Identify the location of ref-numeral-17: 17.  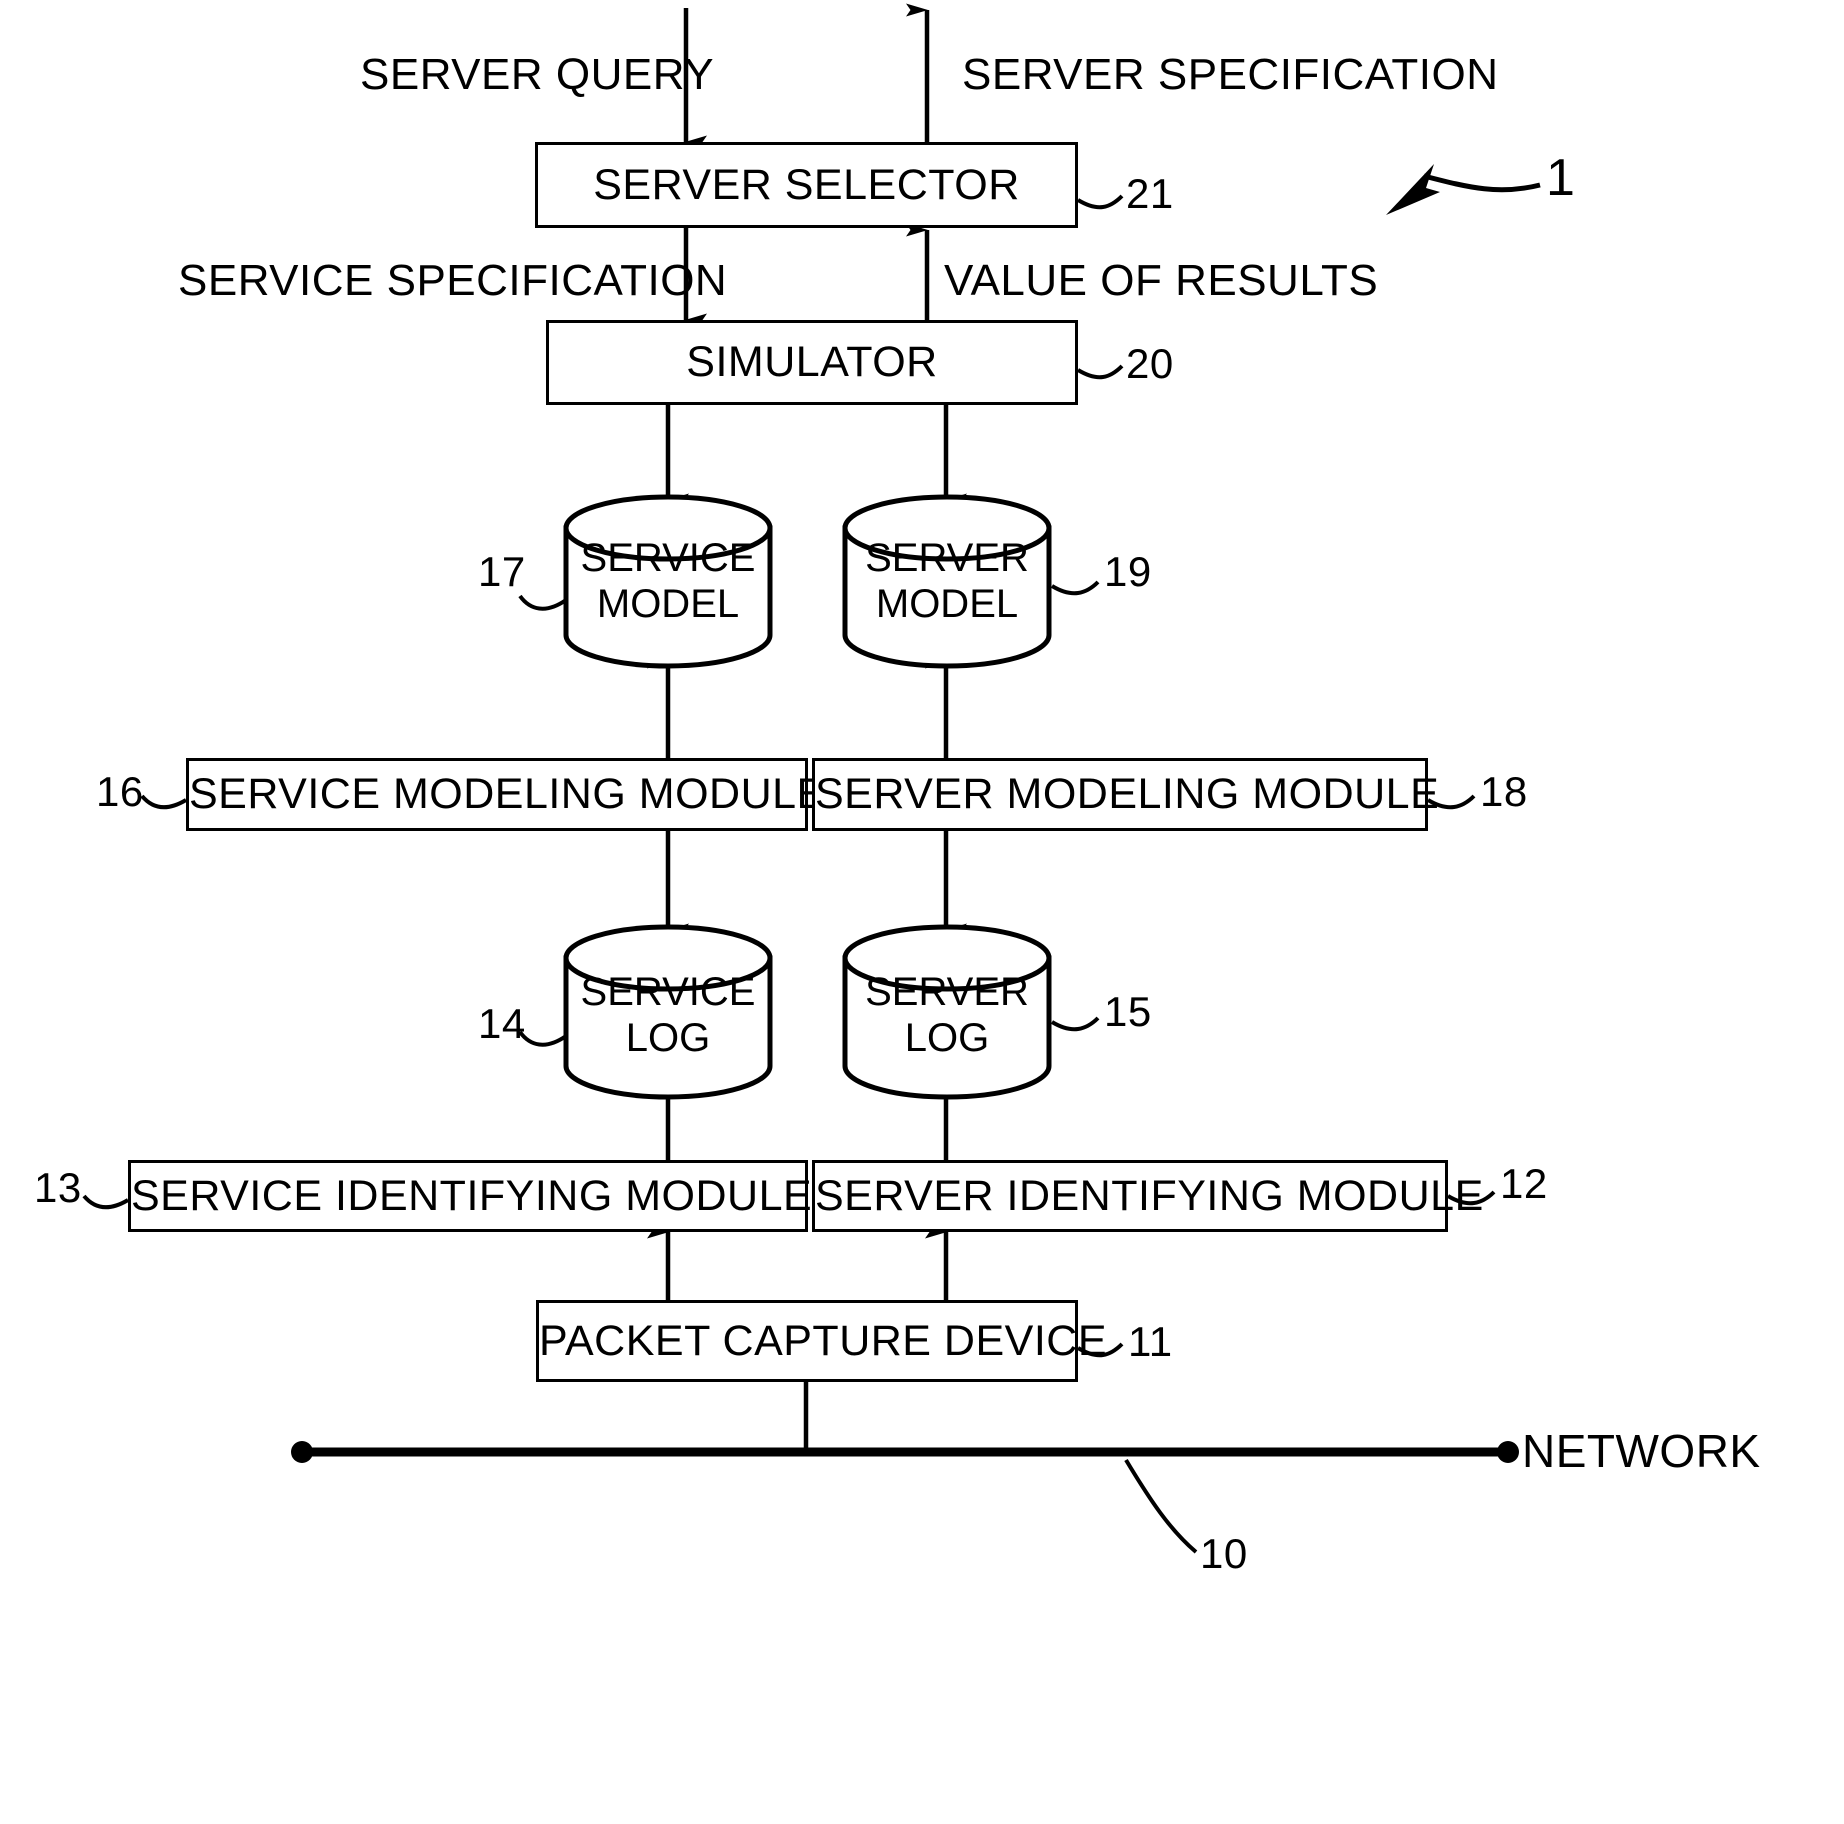
(502, 571).